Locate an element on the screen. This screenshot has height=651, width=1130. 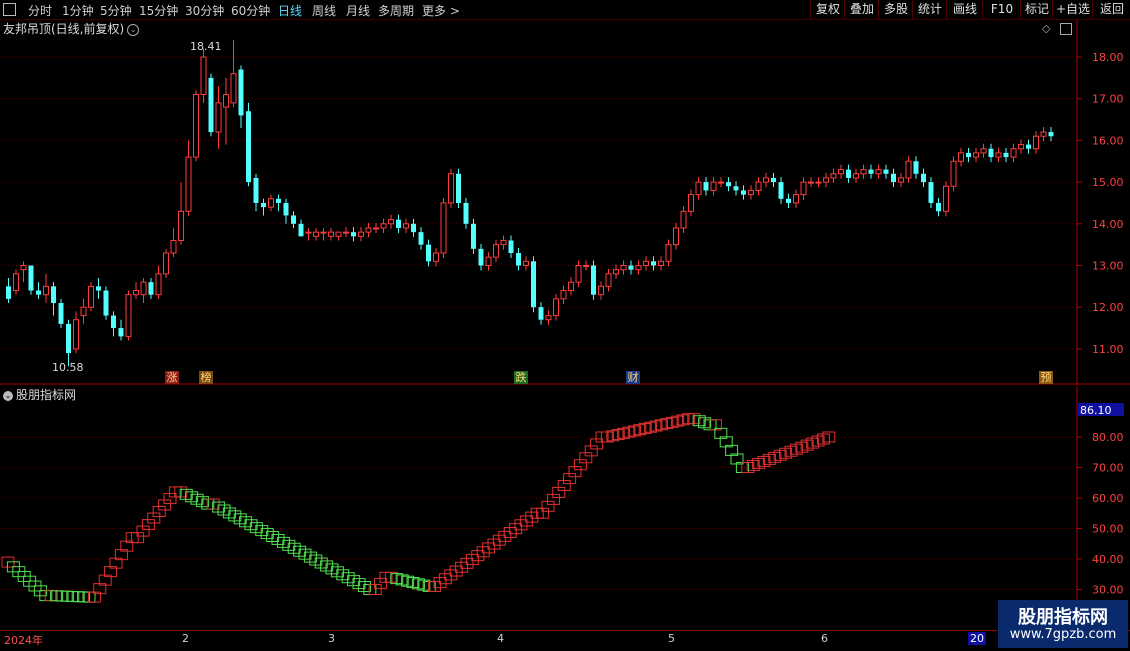
statistics-button: 统计 is located at coordinates (929, 9).